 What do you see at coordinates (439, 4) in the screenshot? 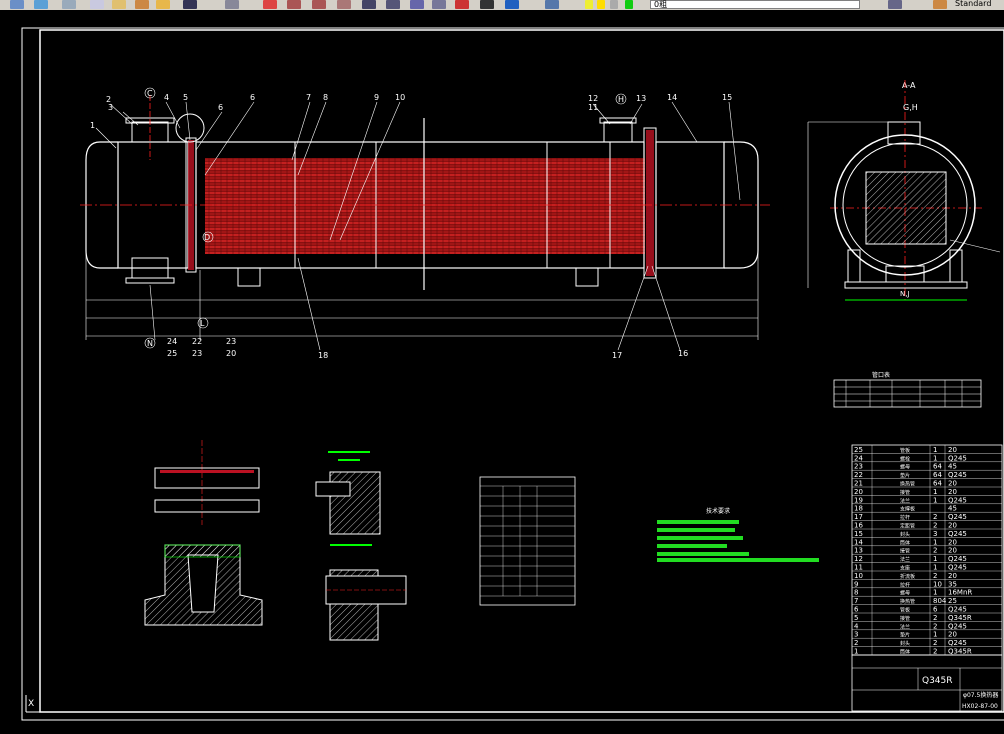
I see `sheet-set-icon` at bounding box center [439, 4].